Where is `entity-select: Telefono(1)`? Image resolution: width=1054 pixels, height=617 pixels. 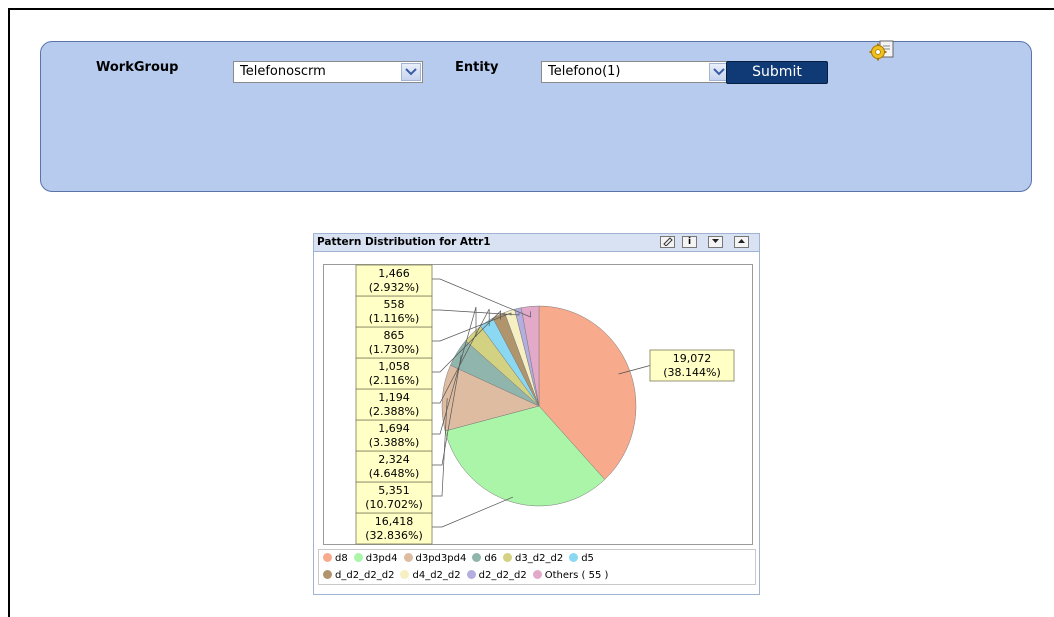 entity-select: Telefono(1) is located at coordinates (636, 72).